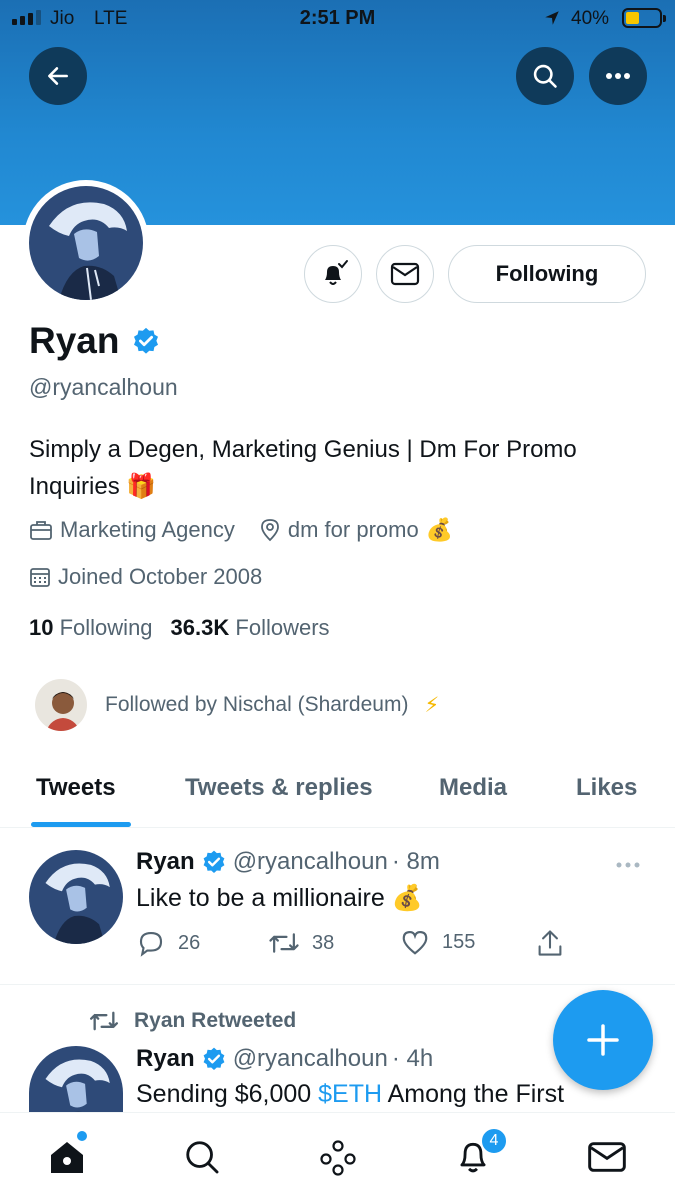 This screenshot has width=675, height=1200. I want to click on lightning-emoji: ⚡, so click(432, 705).